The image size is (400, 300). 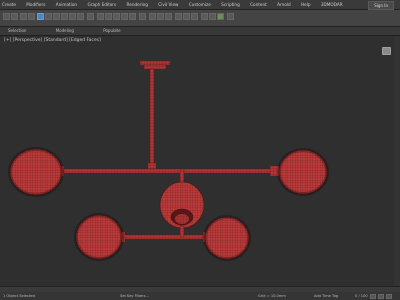 What do you see at coordinates (272, 296) in the screenshot?
I see `status-grid: Grid = 10.0mm` at bounding box center [272, 296].